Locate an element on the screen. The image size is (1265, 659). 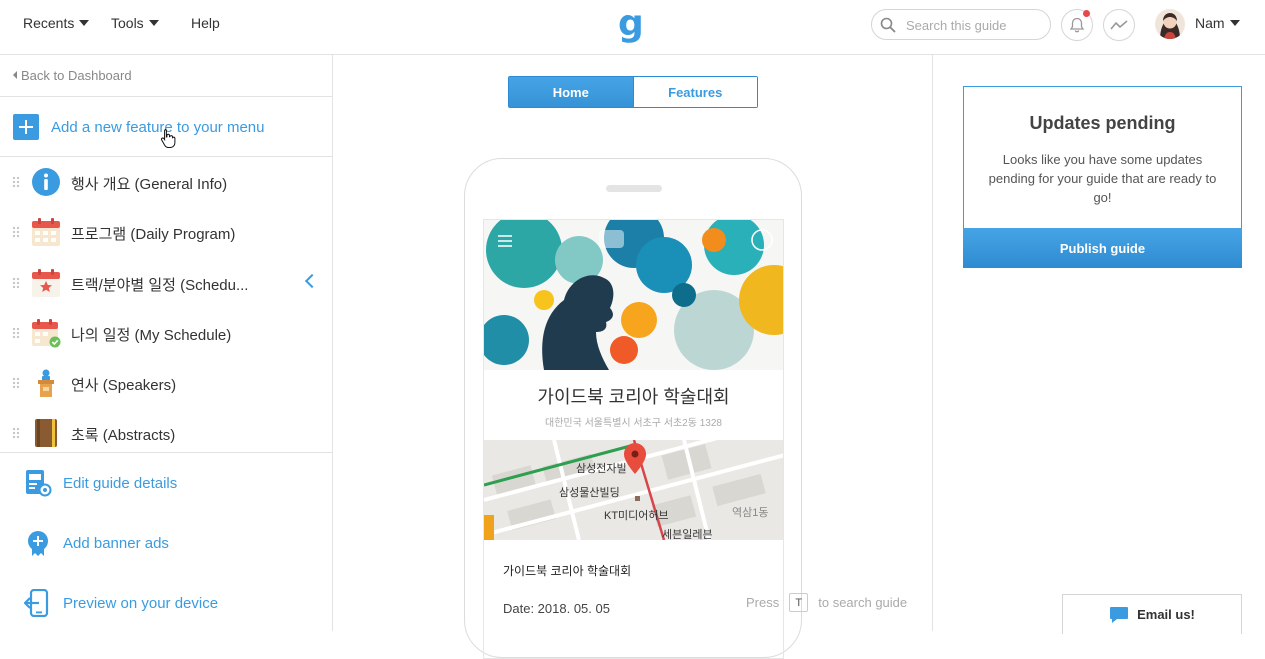
device-preview-icon is located at coordinates (36, 603).